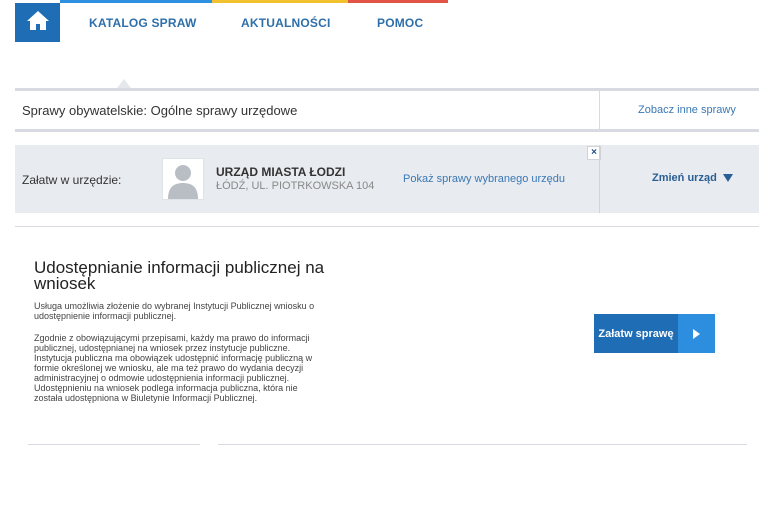 This screenshot has height=518, width=776. Describe the element at coordinates (687, 110) in the screenshot. I see `other-services-link: Zobacz inne sprawy` at that location.